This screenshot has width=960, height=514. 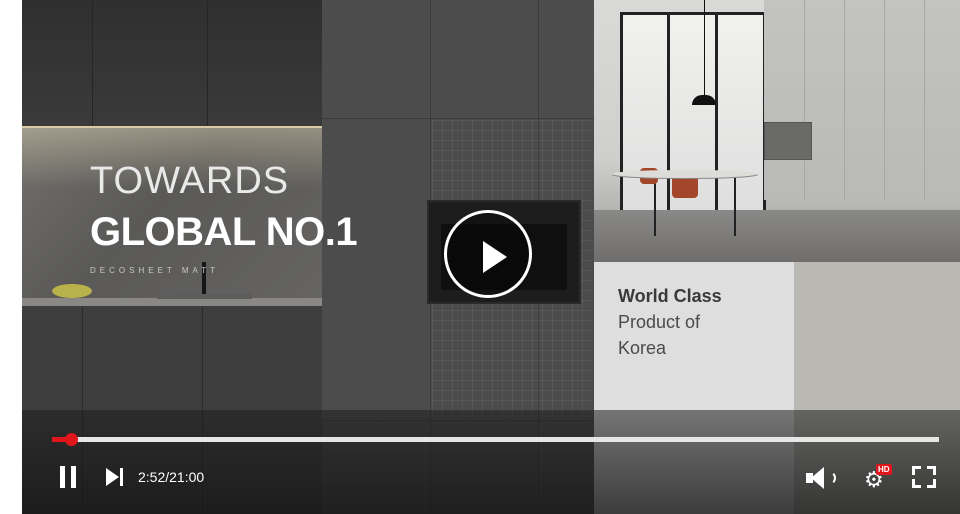 What do you see at coordinates (685, 174) in the screenshot?
I see `dining-table` at bounding box center [685, 174].